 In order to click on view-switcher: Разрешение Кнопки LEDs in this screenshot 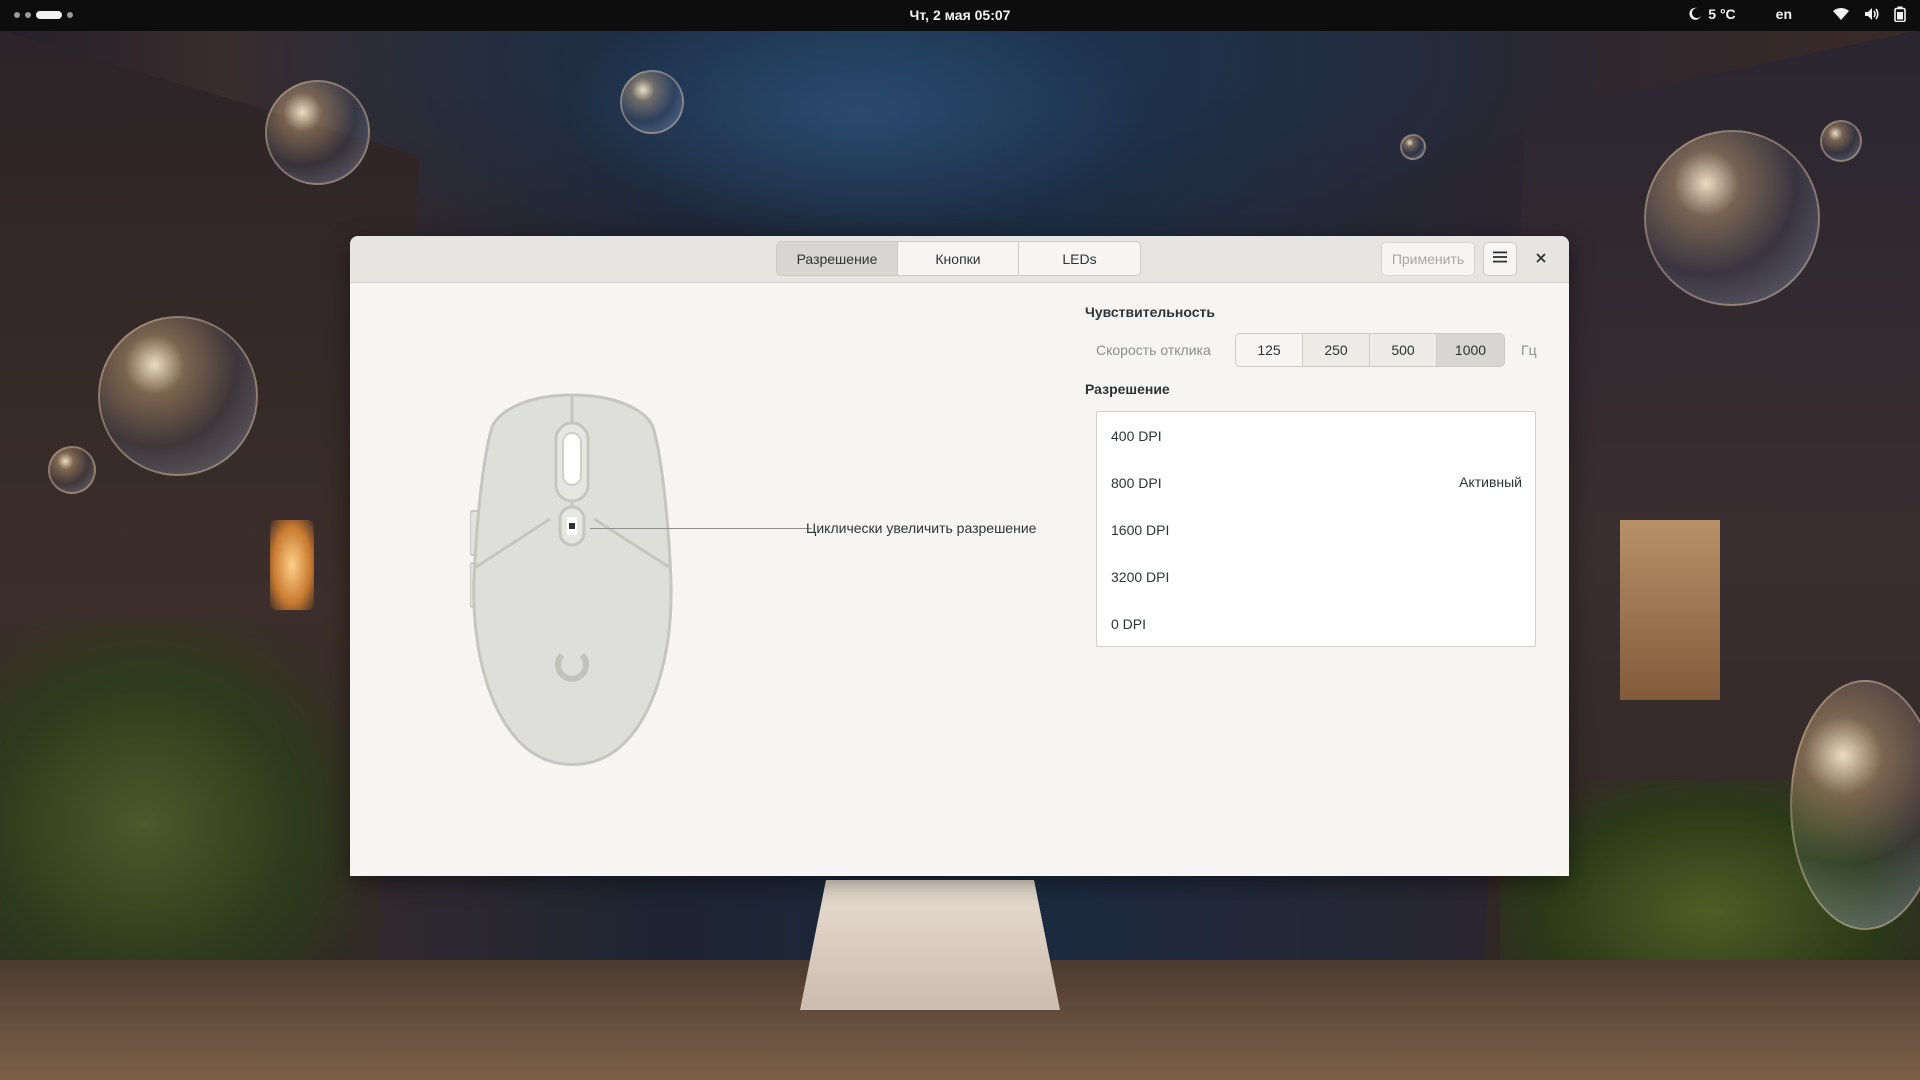, I will do `click(958, 258)`.